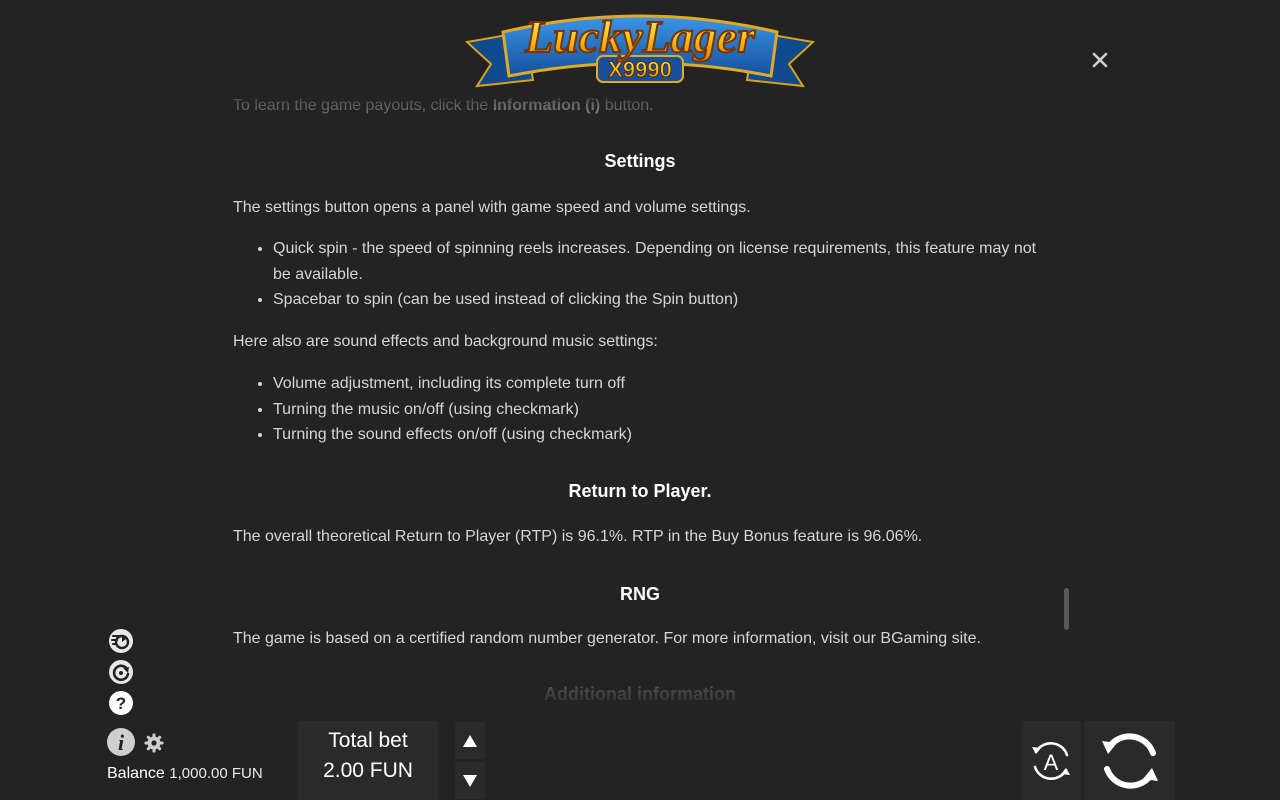  I want to click on spin-icon, so click(1129, 760).